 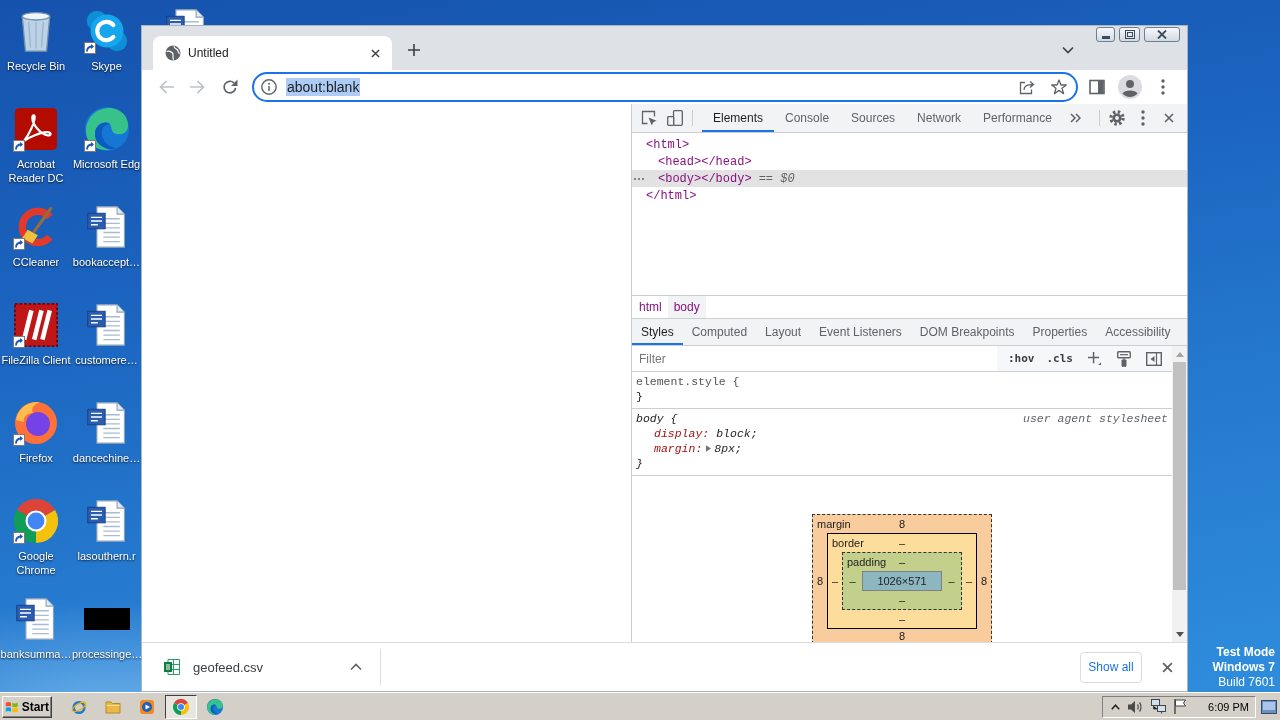 I want to click on filter-toggle-button: .cls, so click(x=1059, y=358).